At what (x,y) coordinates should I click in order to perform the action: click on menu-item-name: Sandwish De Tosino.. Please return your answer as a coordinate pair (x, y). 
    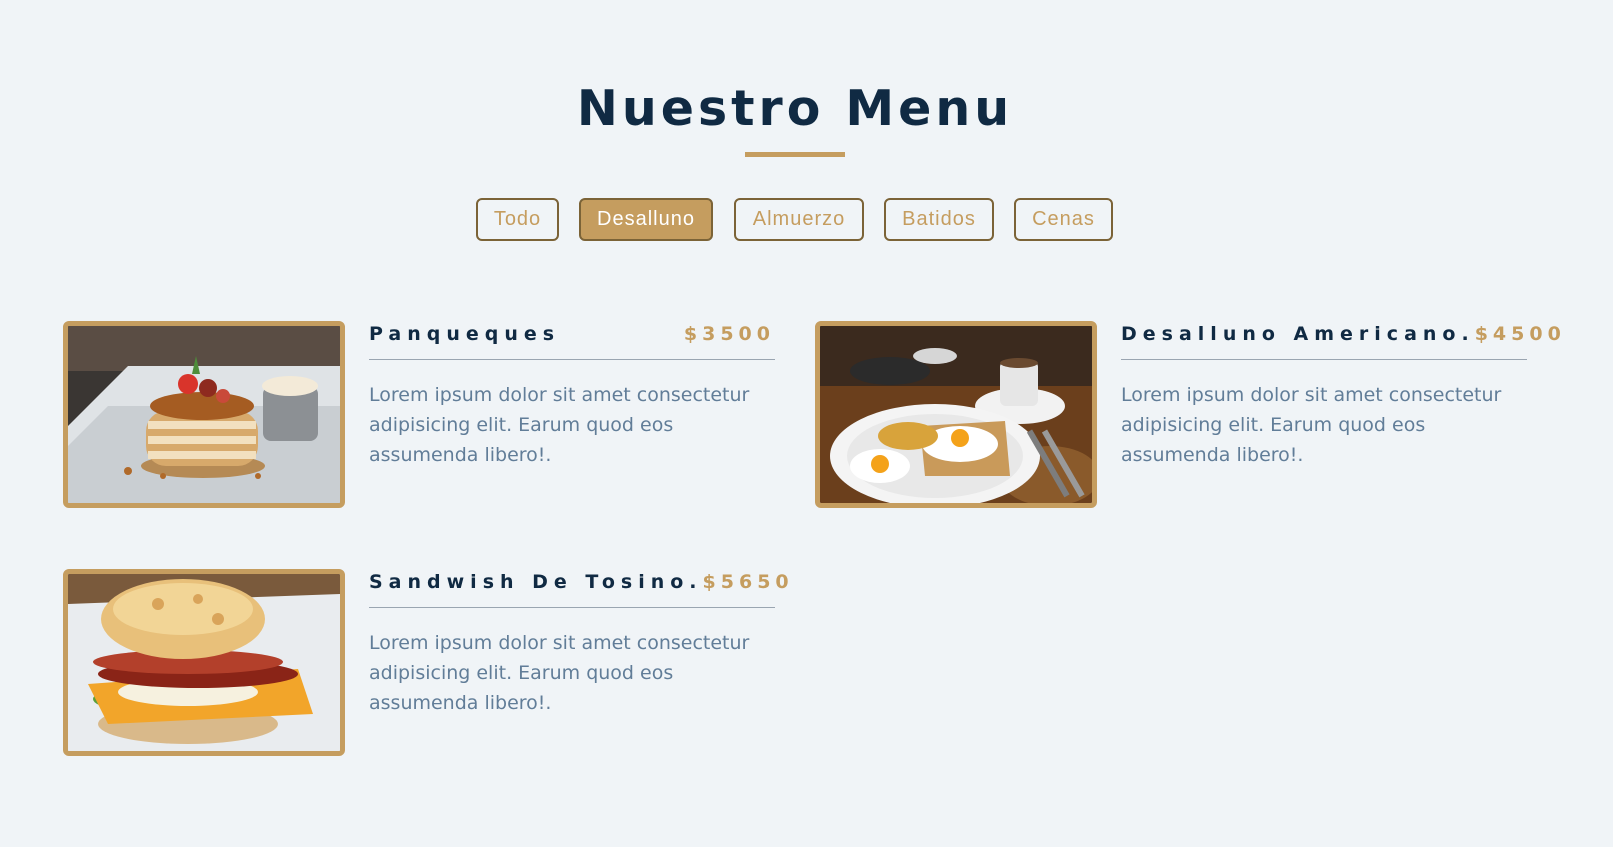
    Looking at the image, I should click on (536, 582).